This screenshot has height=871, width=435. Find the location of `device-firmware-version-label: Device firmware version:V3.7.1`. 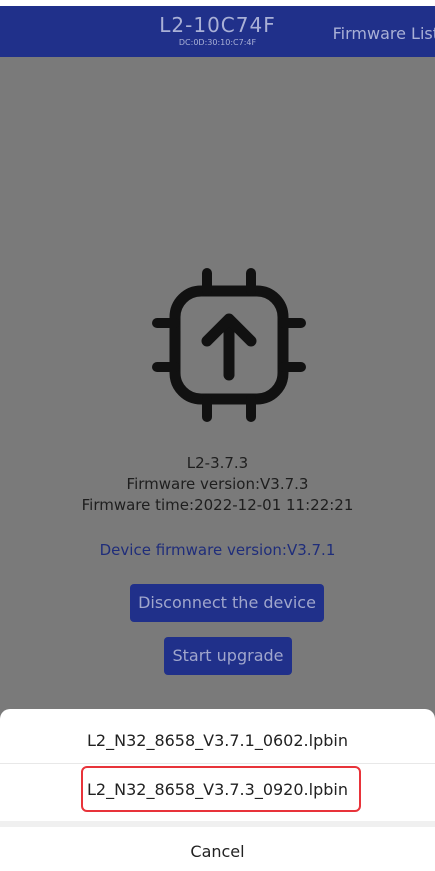

device-firmware-version-label: Device firmware version:V3.7.1 is located at coordinates (217, 550).